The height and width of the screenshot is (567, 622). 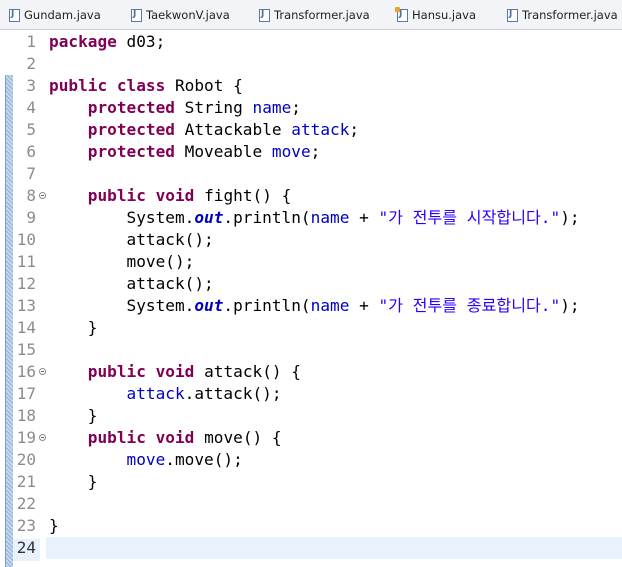 I want to click on java-interface-file-icon, so click(x=401, y=14).